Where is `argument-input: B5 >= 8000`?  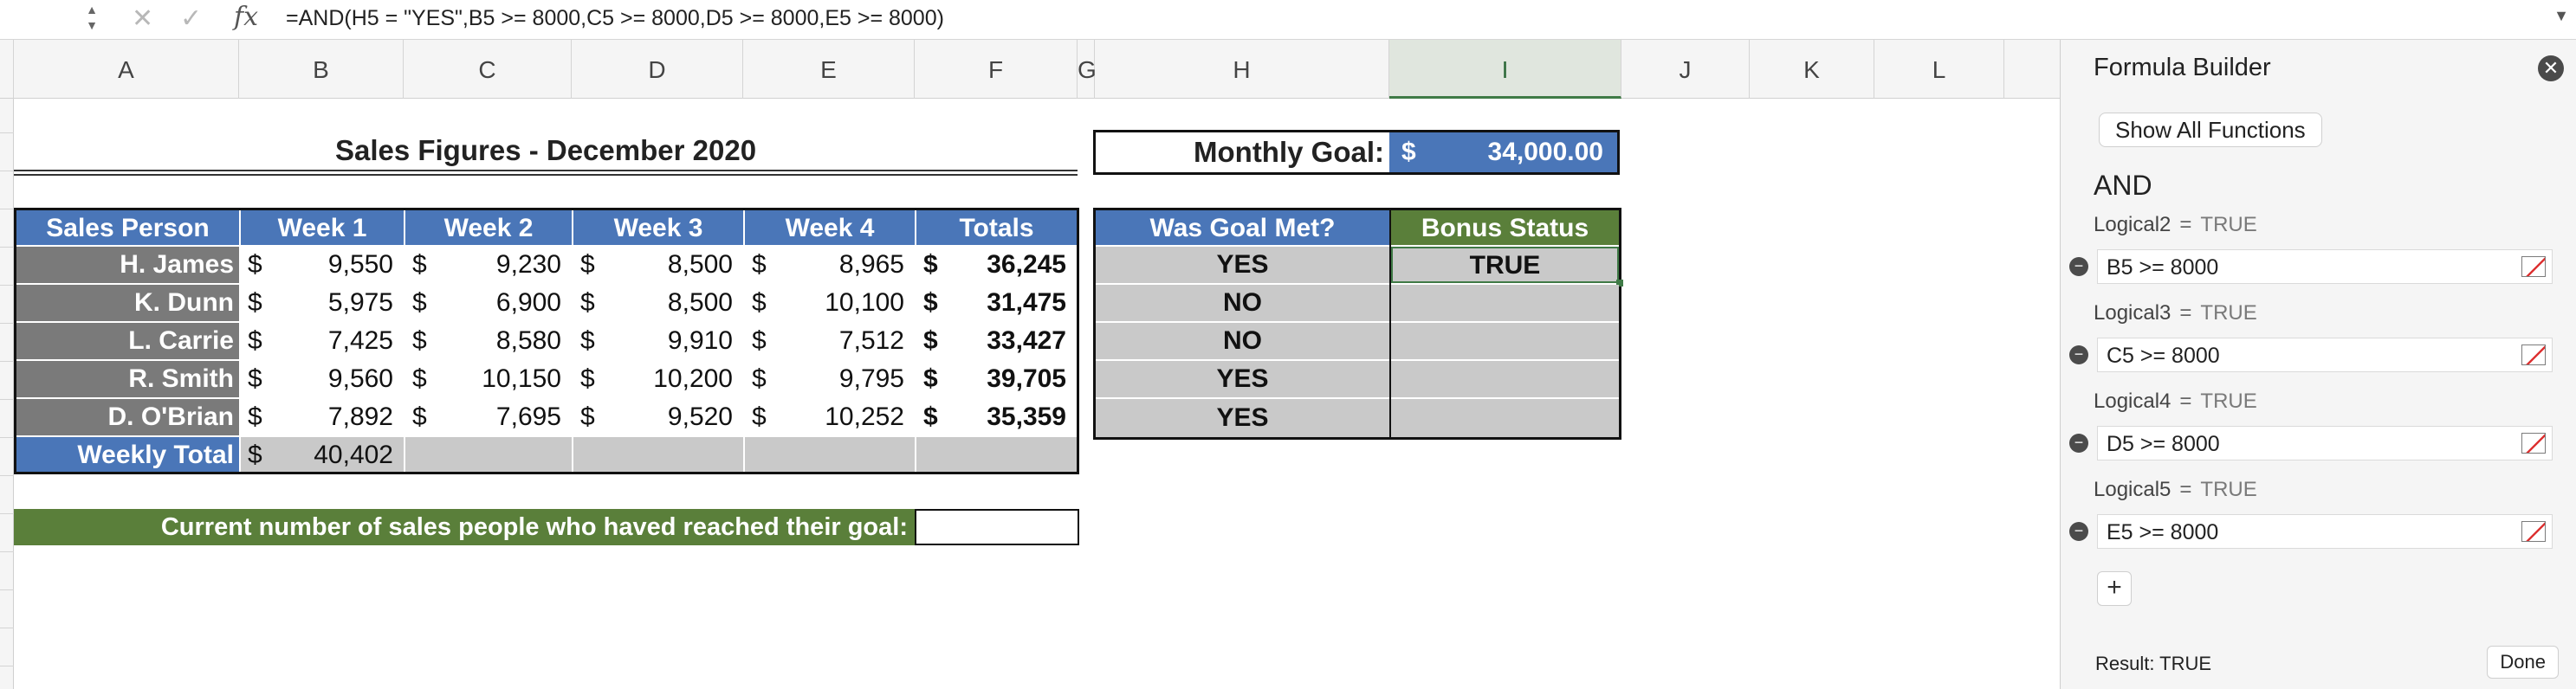 argument-input: B5 >= 8000 is located at coordinates (2325, 266).